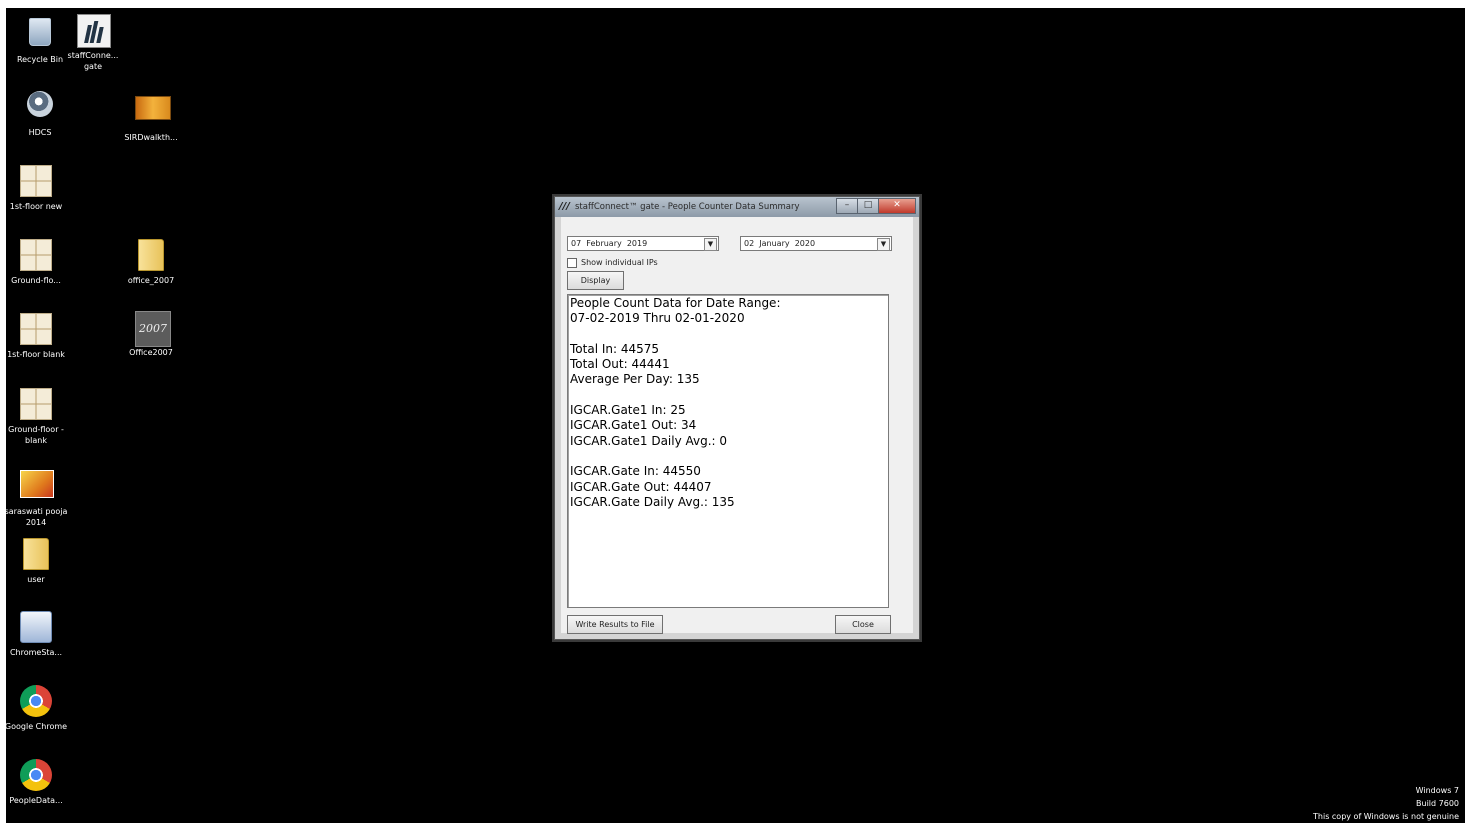  I want to click on desktop-icon-hdcs: HDCS, so click(40, 113).